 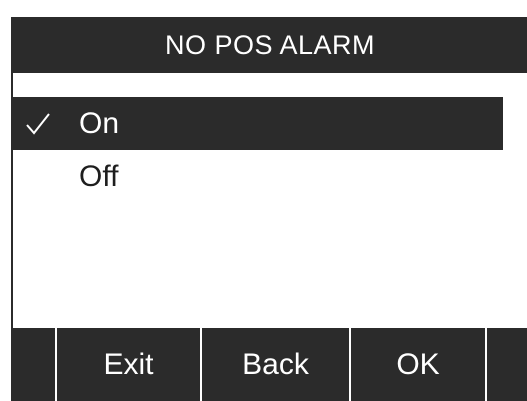 I want to click on option-label: On, so click(x=99, y=123).